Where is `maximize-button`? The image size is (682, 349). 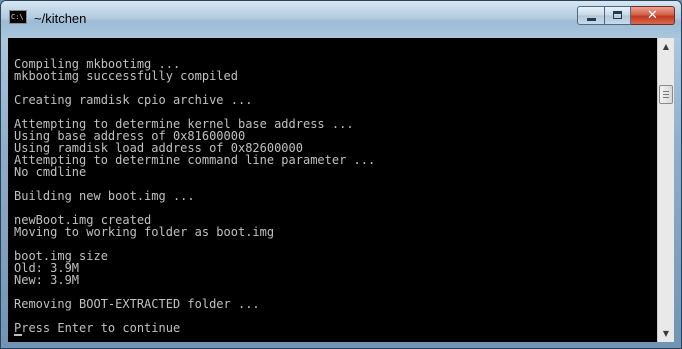
maximize-button is located at coordinates (618, 15).